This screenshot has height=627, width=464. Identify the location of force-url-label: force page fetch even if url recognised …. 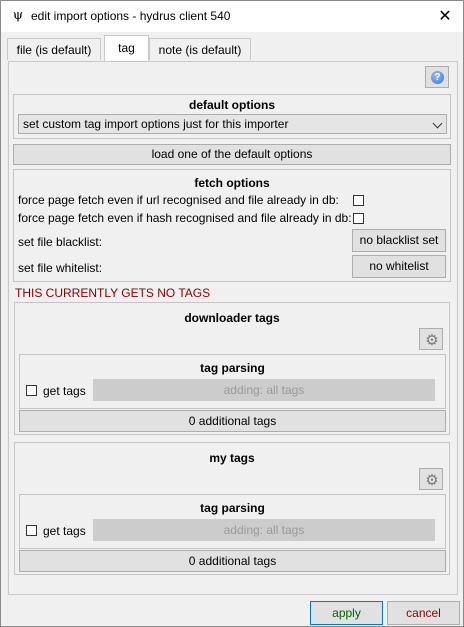
(178, 200).